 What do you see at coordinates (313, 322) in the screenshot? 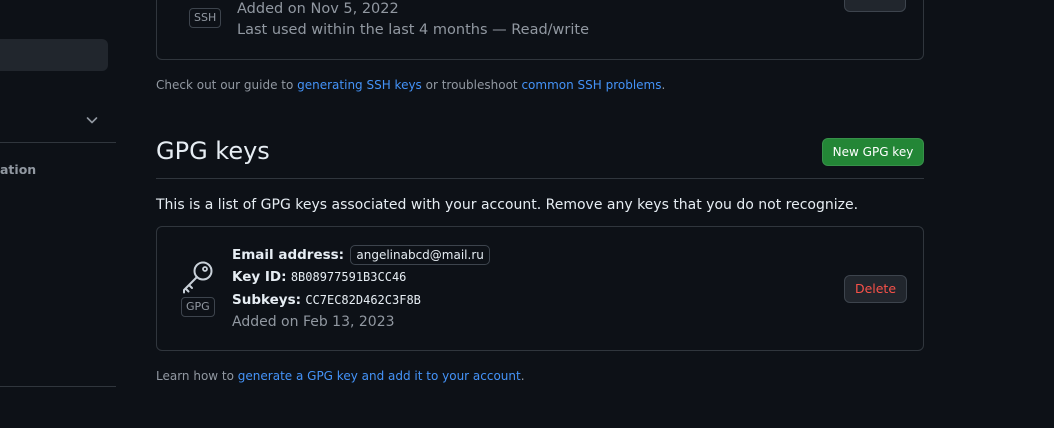
I see `gpg-added-date: Added on Feb 13, 2023` at bounding box center [313, 322].